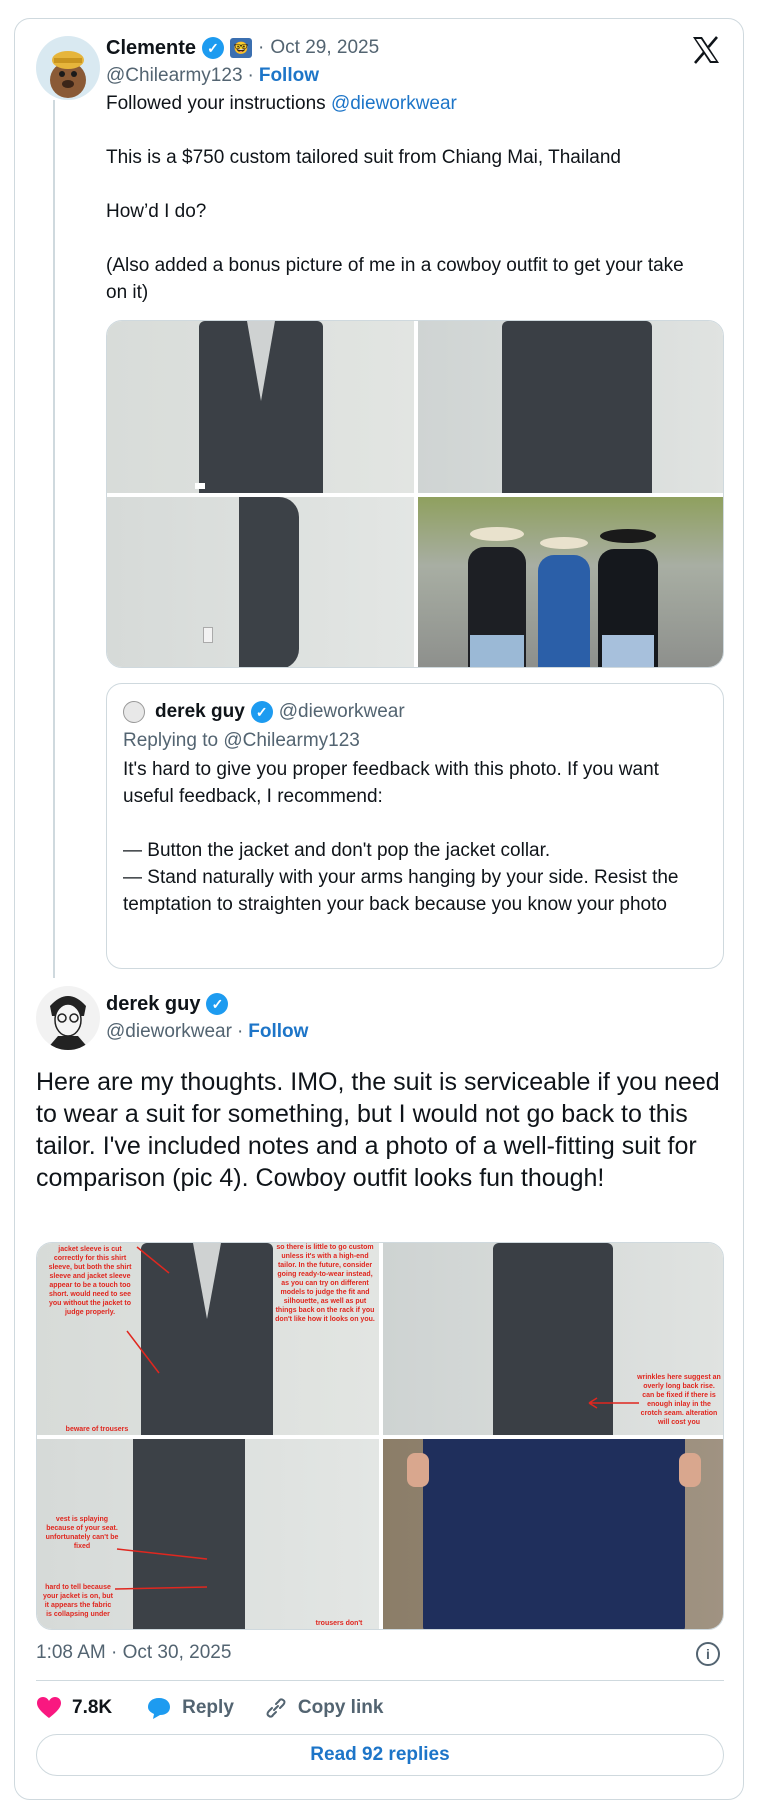 Image resolution: width=760 pixels, height=1818 pixels. I want to click on photo-reference-suit, so click(553, 1534).